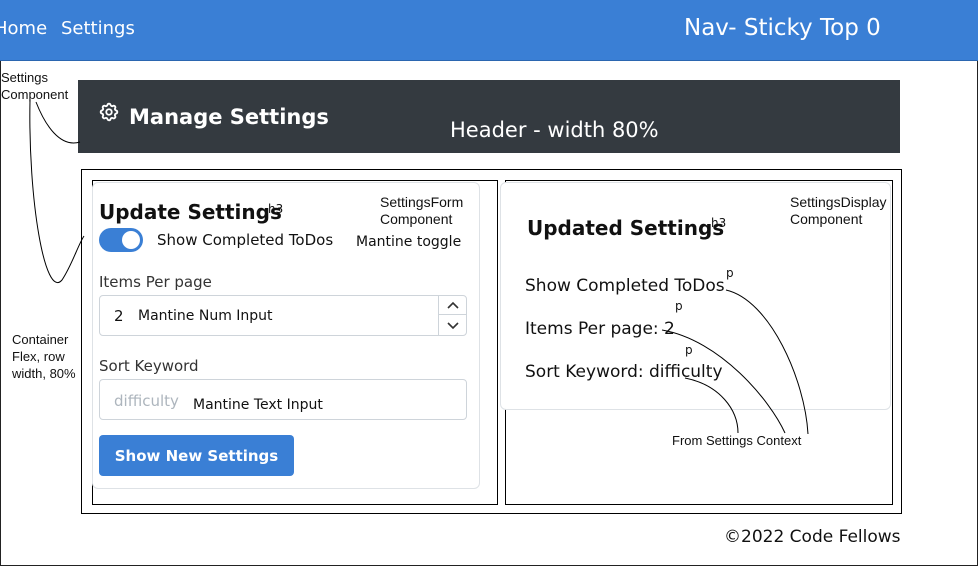 This screenshot has width=978, height=566. I want to click on header-annotation: Header - width 80%, so click(554, 130).